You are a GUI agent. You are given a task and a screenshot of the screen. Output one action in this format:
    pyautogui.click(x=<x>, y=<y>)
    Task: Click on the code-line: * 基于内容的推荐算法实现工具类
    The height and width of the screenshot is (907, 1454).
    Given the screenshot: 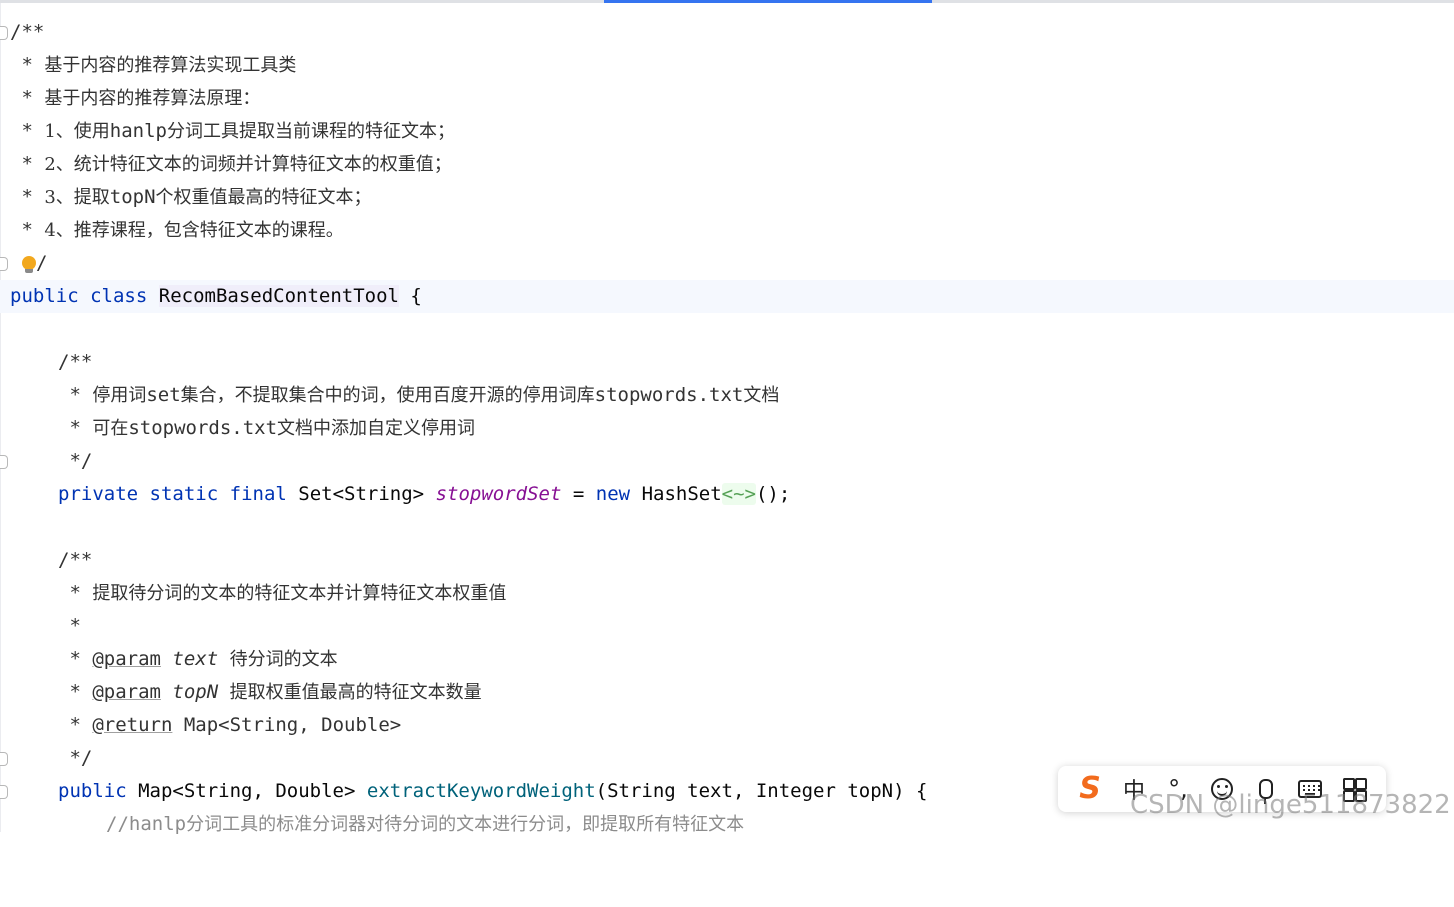 What is the action you would take?
    pyautogui.click(x=727, y=65)
    